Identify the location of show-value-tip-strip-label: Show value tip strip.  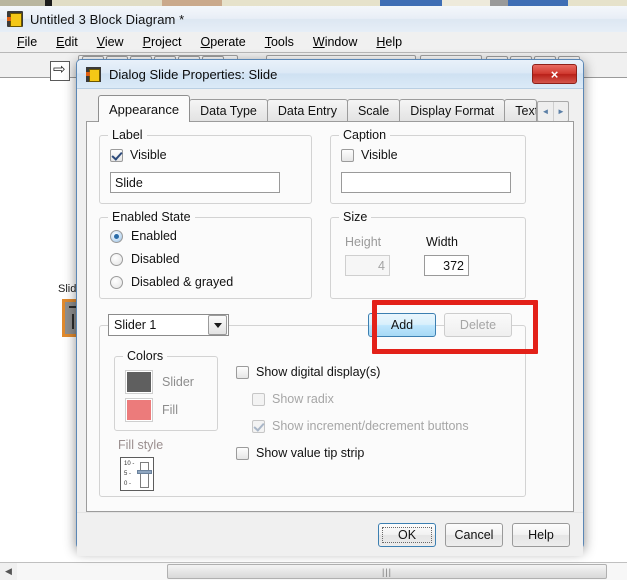
(310, 453).